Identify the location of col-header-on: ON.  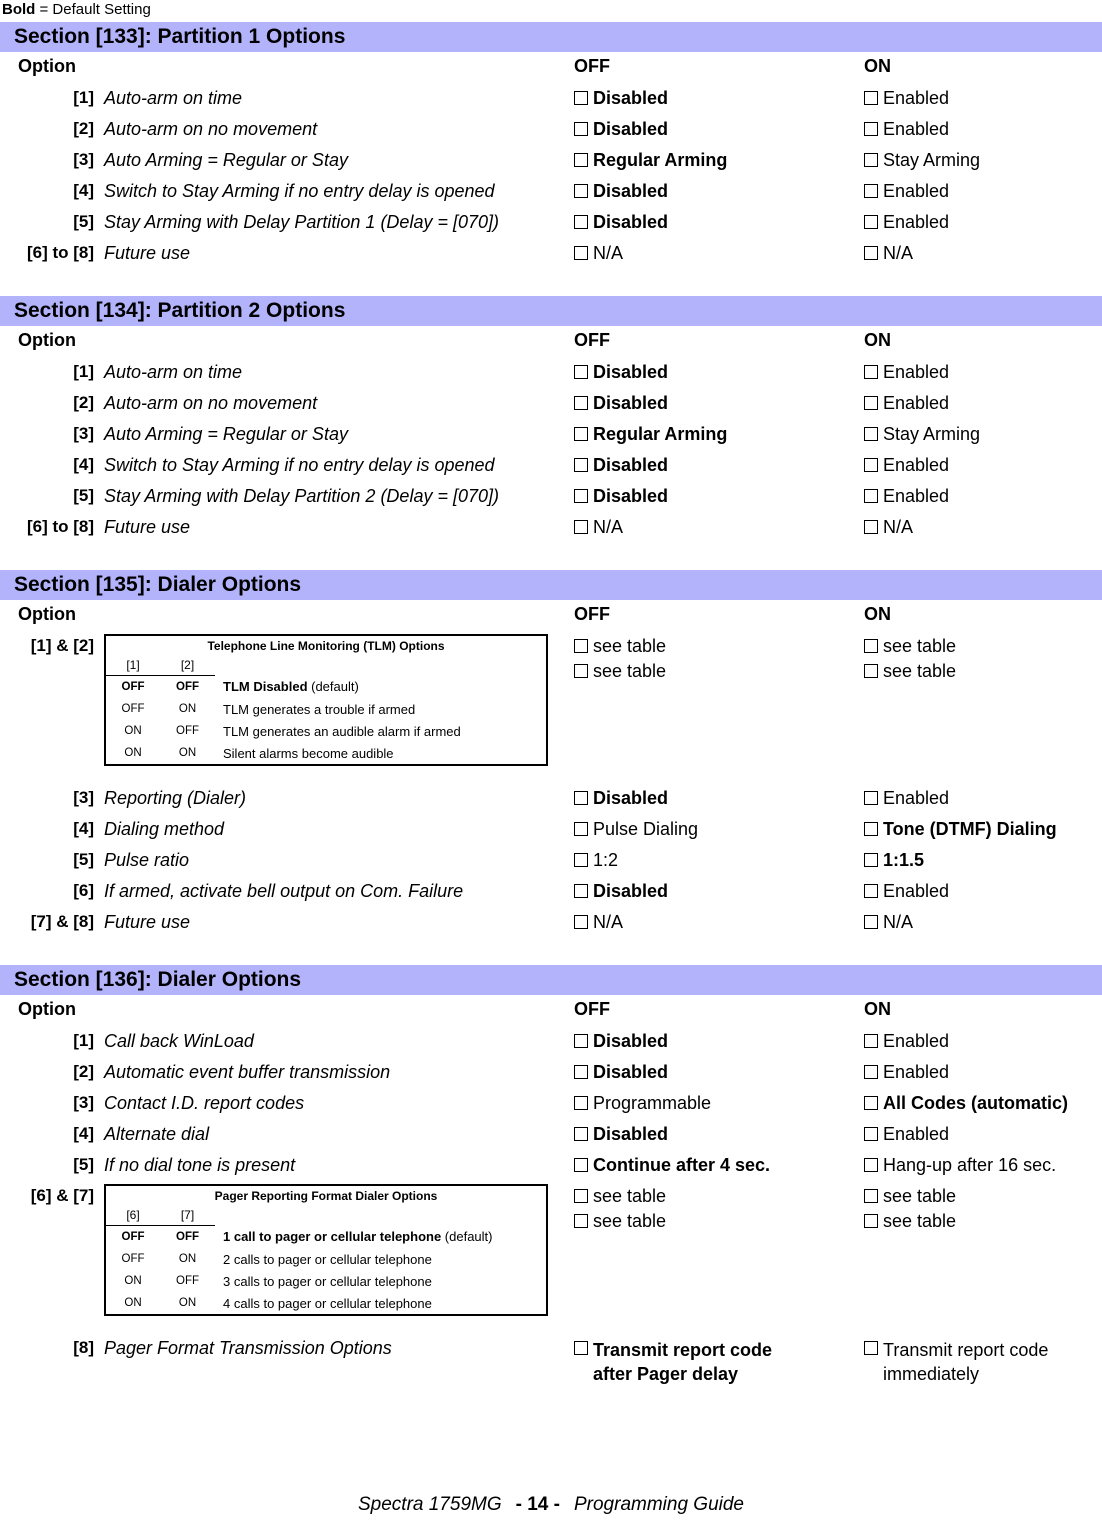
(877, 340).